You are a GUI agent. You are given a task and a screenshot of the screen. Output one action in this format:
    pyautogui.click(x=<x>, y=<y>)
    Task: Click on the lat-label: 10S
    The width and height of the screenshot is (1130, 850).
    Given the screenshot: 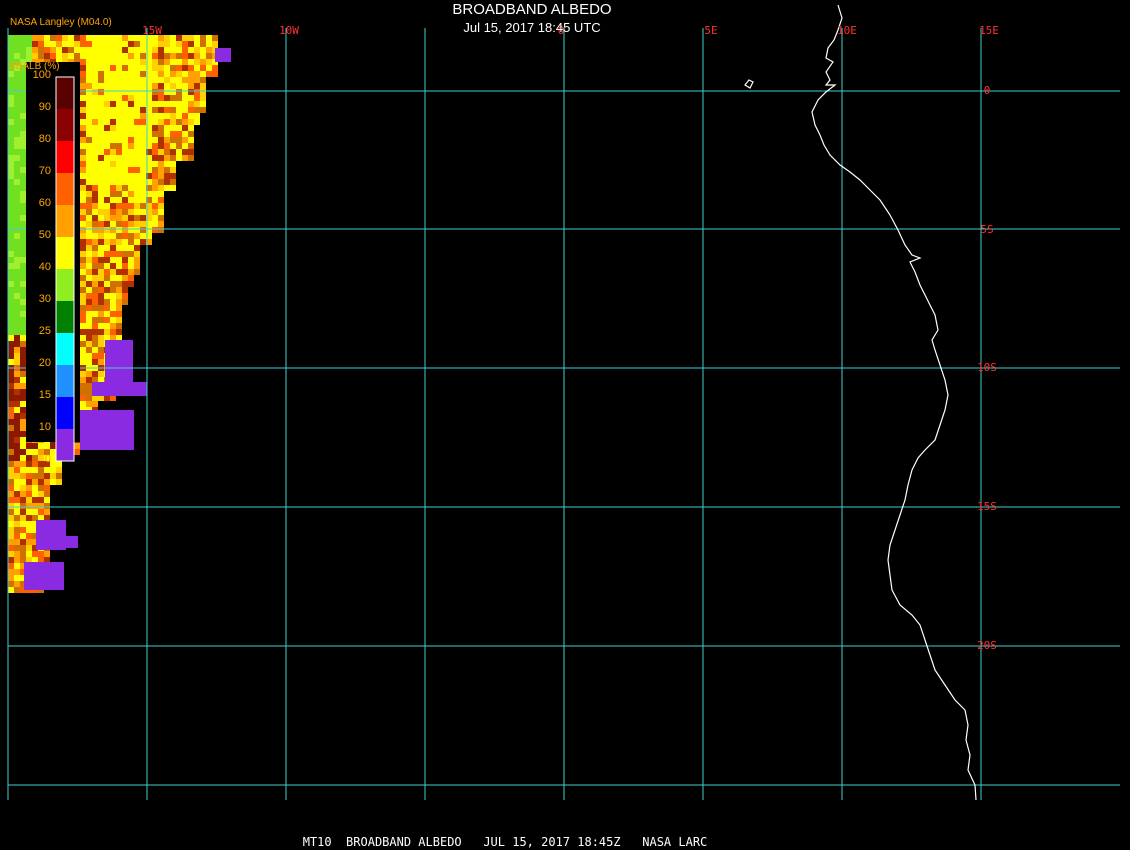 What is the action you would take?
    pyautogui.click(x=987, y=367)
    